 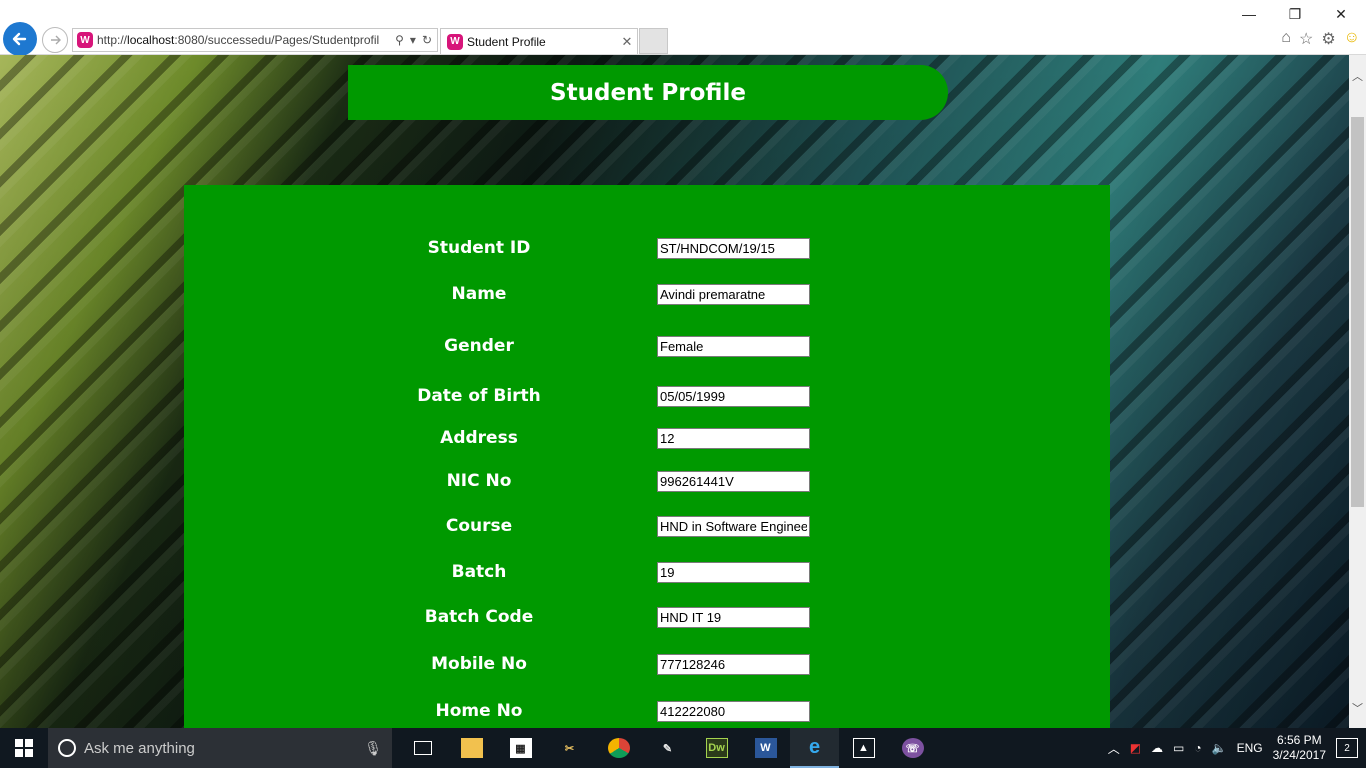 What do you see at coordinates (422, 748) in the screenshot?
I see `task-view-icon` at bounding box center [422, 748].